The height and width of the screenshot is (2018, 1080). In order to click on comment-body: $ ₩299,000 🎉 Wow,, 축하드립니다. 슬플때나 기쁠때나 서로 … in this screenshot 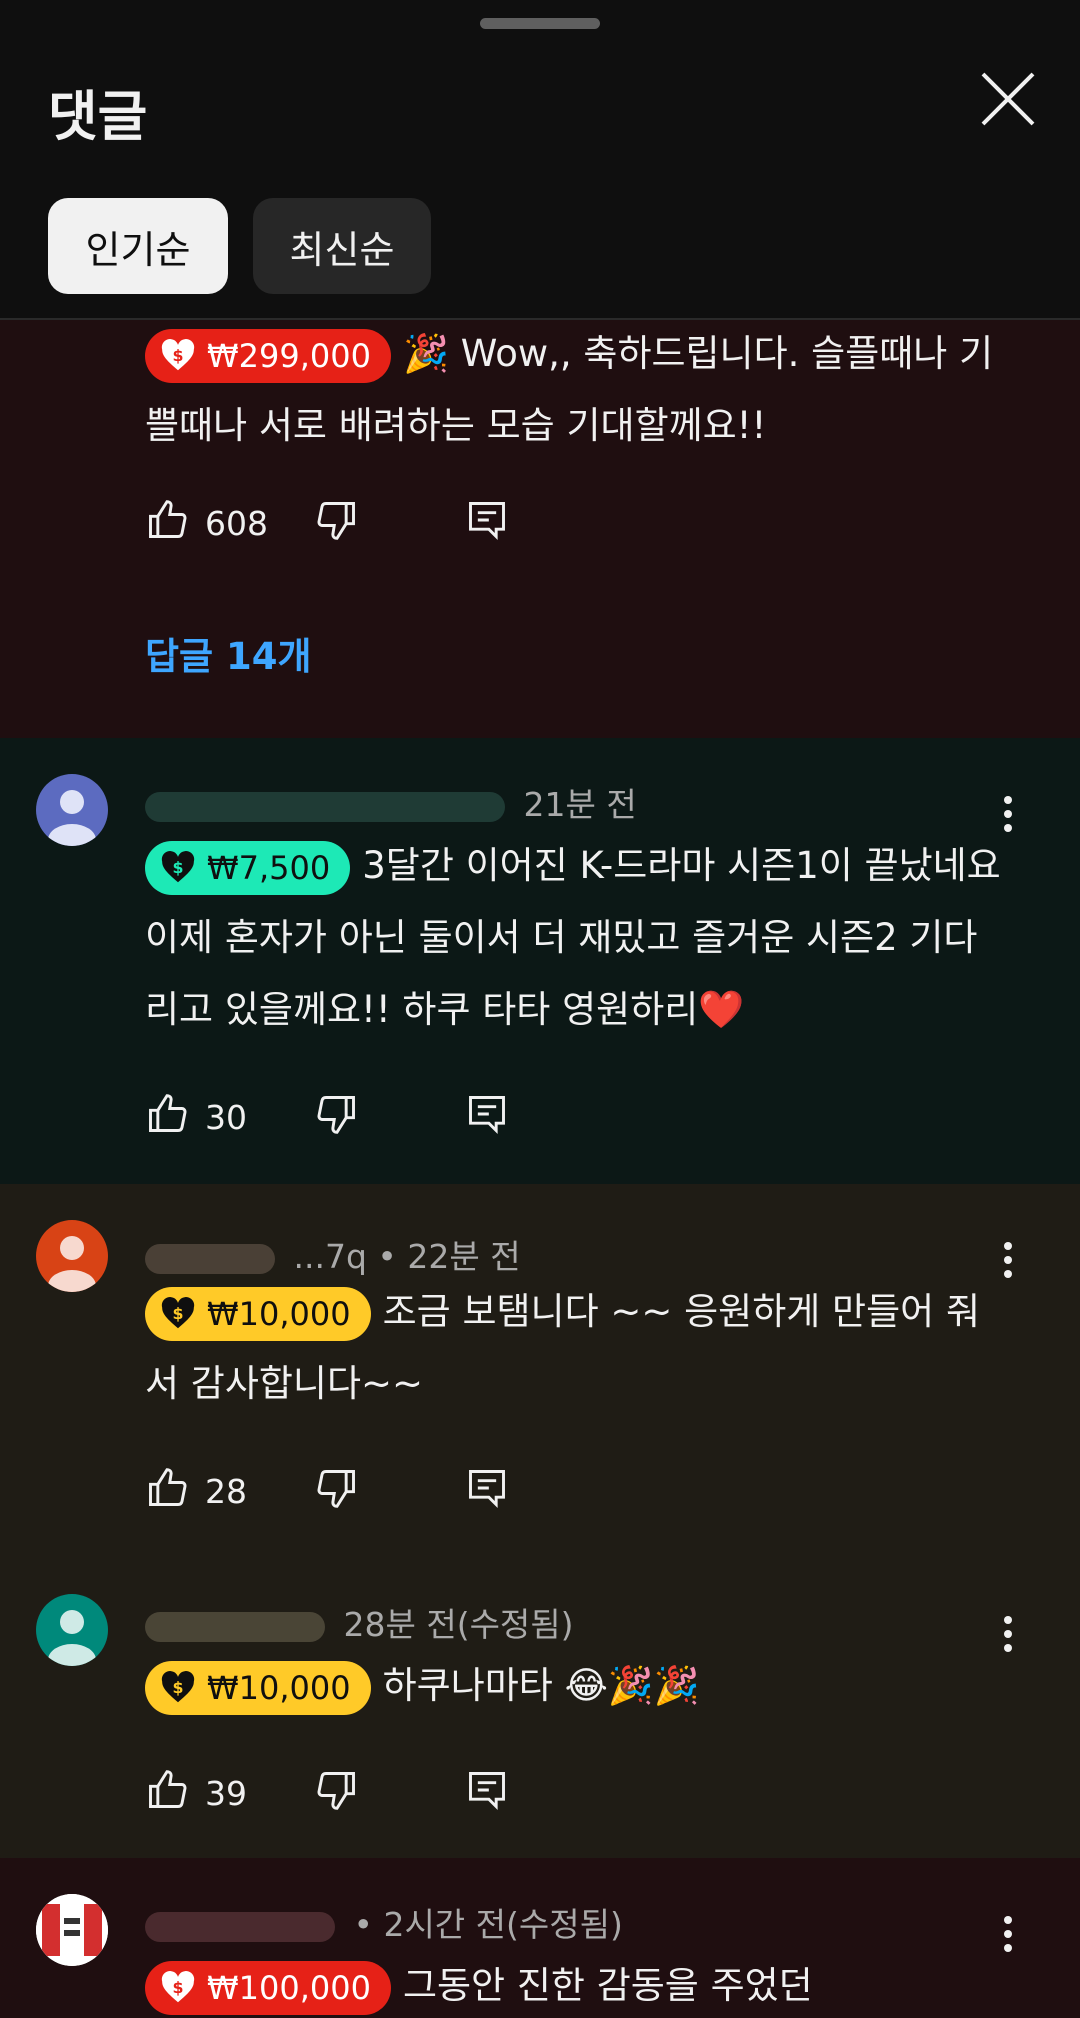, I will do `click(575, 390)`.